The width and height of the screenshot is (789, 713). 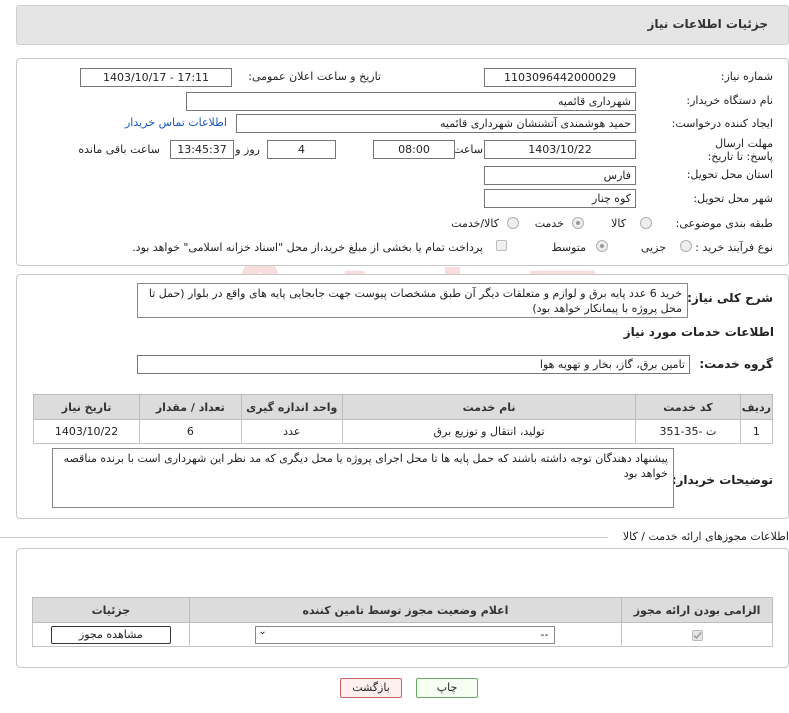 I want to click on services-title: اطلاعات خدمات مورد نیاز, so click(x=698, y=332).